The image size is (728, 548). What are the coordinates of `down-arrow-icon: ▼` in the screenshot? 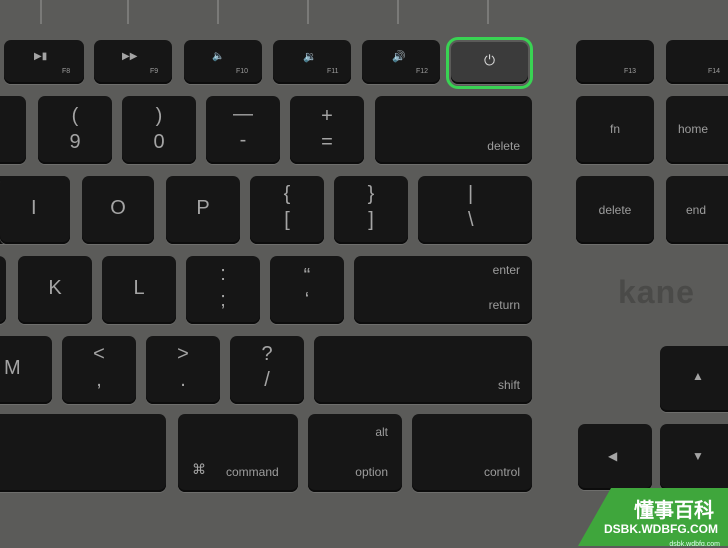 It's located at (698, 456).